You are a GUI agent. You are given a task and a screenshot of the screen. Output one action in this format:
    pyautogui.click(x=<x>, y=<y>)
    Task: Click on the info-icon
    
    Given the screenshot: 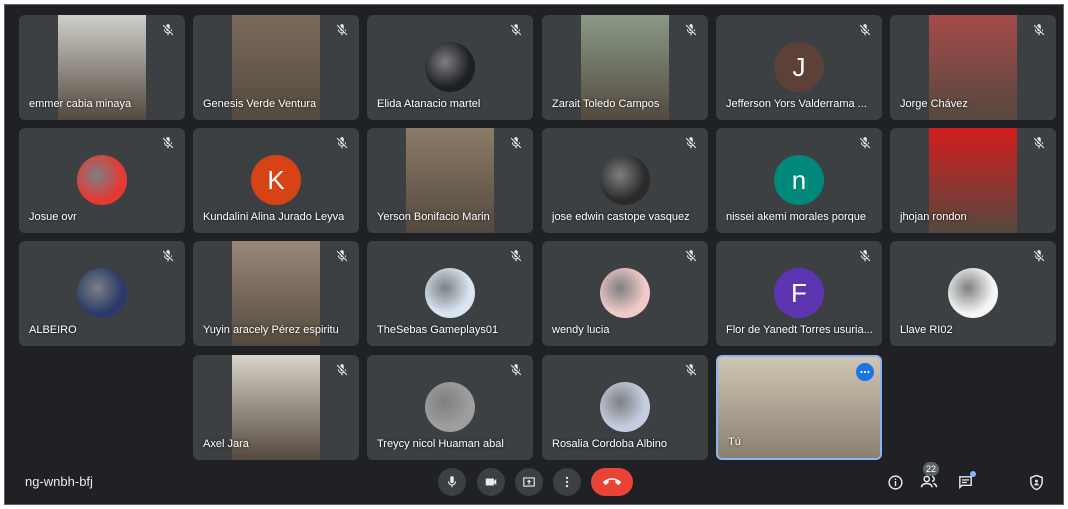 What is the action you would take?
    pyautogui.click(x=895, y=482)
    